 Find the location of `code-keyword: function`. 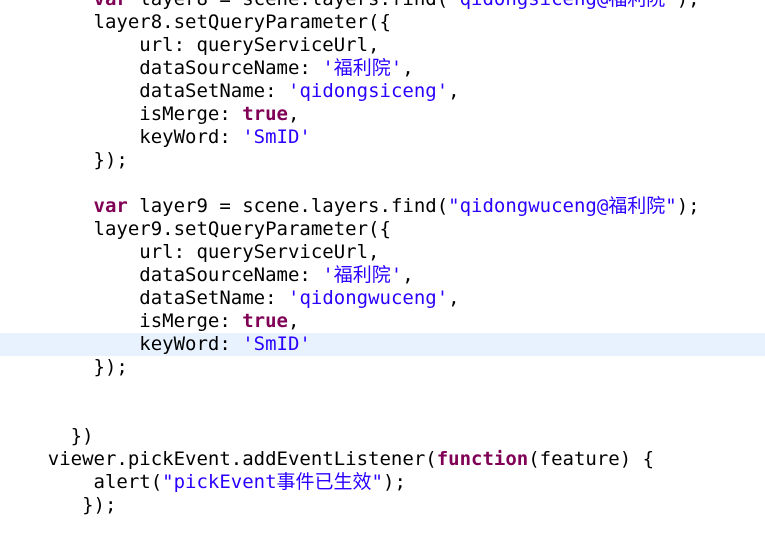

code-keyword: function is located at coordinates (482, 459).